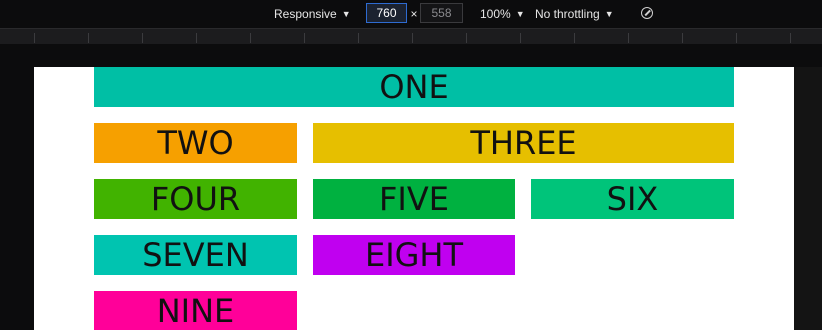  Describe the element at coordinates (414, 87) in the screenshot. I see `box-one: ONE` at that location.